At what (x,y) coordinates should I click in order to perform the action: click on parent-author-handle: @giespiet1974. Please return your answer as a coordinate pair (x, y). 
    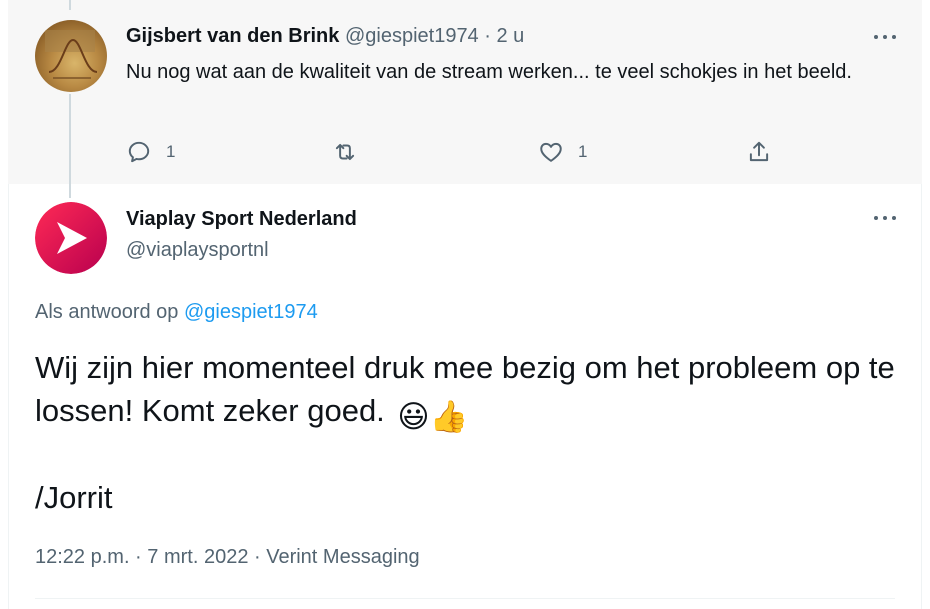
    Looking at the image, I should click on (412, 36).